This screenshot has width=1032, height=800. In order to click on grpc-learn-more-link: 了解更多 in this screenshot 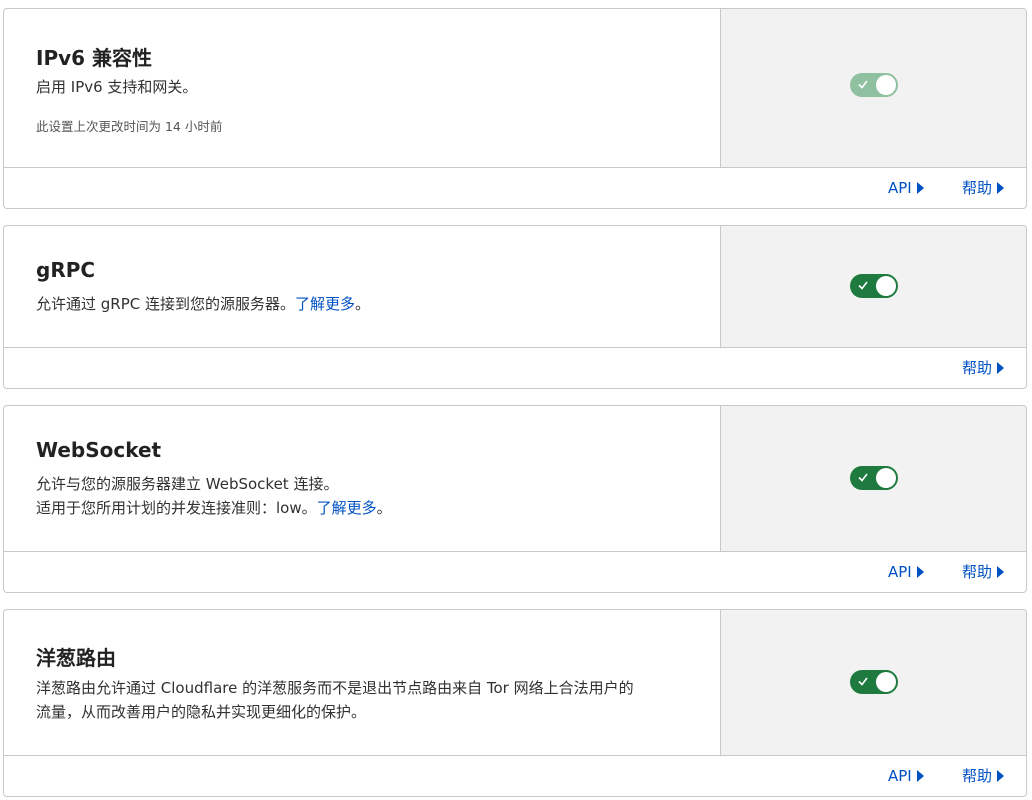, I will do `click(325, 304)`.